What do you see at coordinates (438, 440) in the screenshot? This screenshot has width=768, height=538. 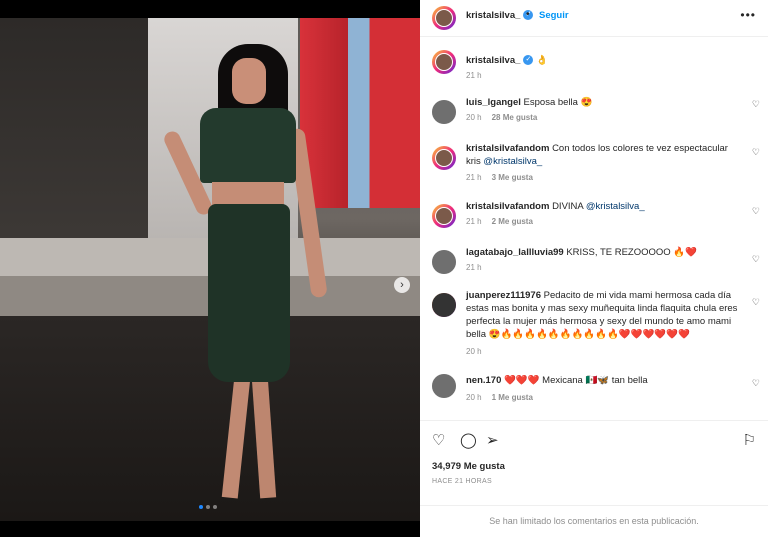 I see `heart-icon: ♡` at bounding box center [438, 440].